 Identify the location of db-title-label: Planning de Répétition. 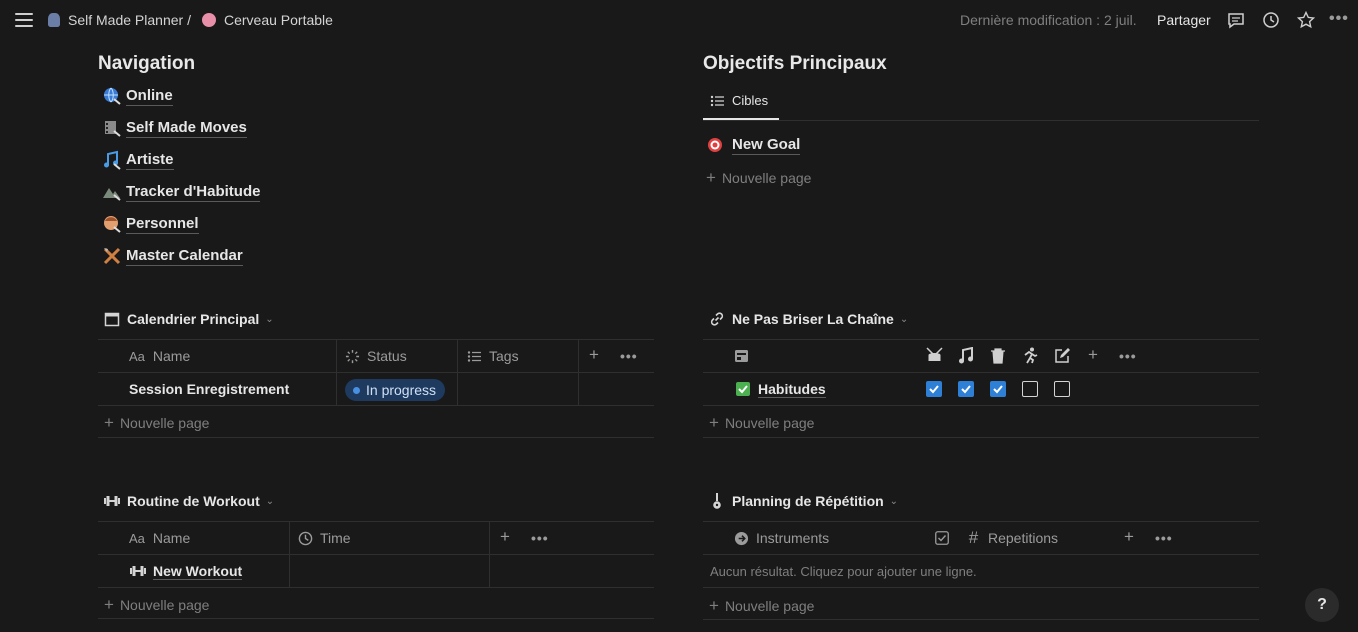
(808, 501).